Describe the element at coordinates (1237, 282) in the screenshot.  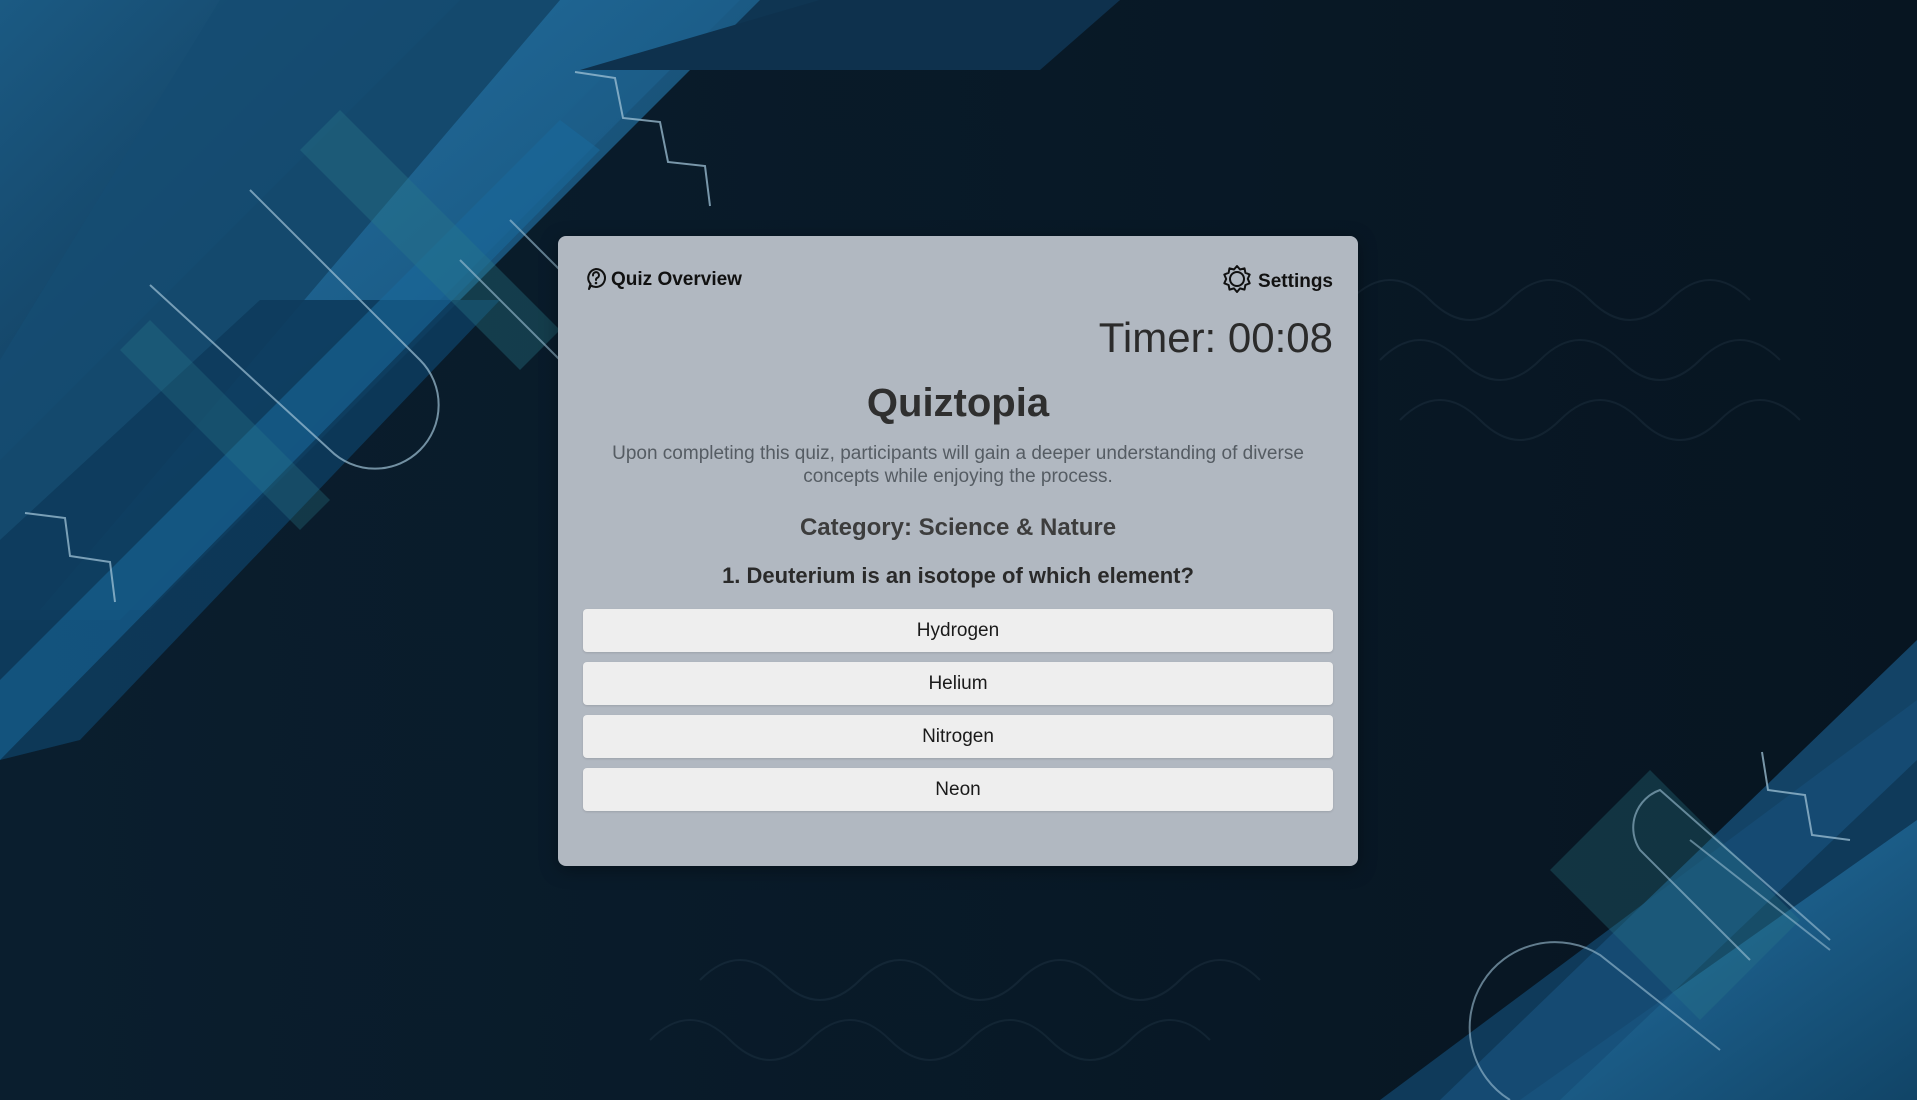
I see `gear-icon` at that location.